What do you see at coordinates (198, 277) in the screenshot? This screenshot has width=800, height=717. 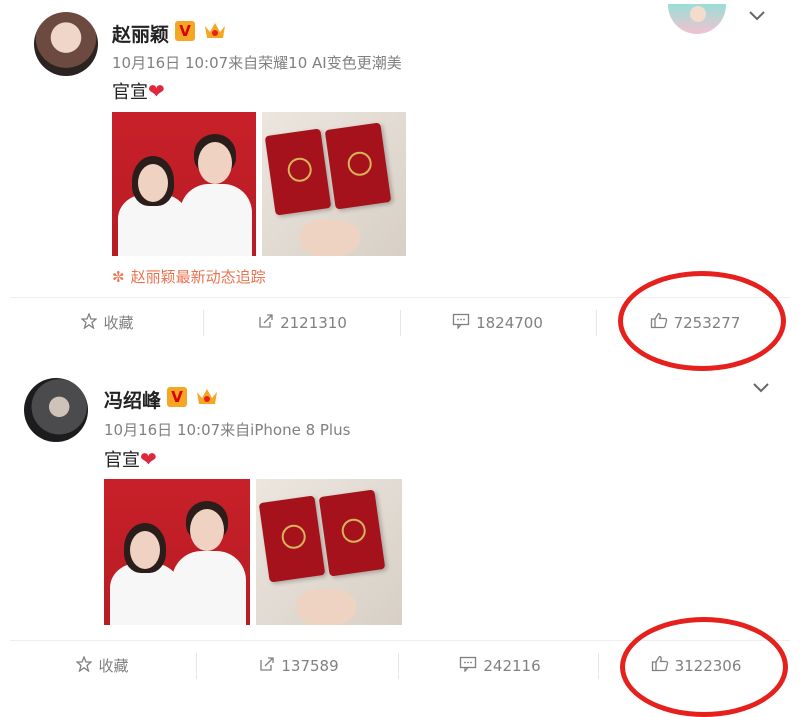 I see `tracking-link-text: 赵丽颖最新动态追踪` at bounding box center [198, 277].